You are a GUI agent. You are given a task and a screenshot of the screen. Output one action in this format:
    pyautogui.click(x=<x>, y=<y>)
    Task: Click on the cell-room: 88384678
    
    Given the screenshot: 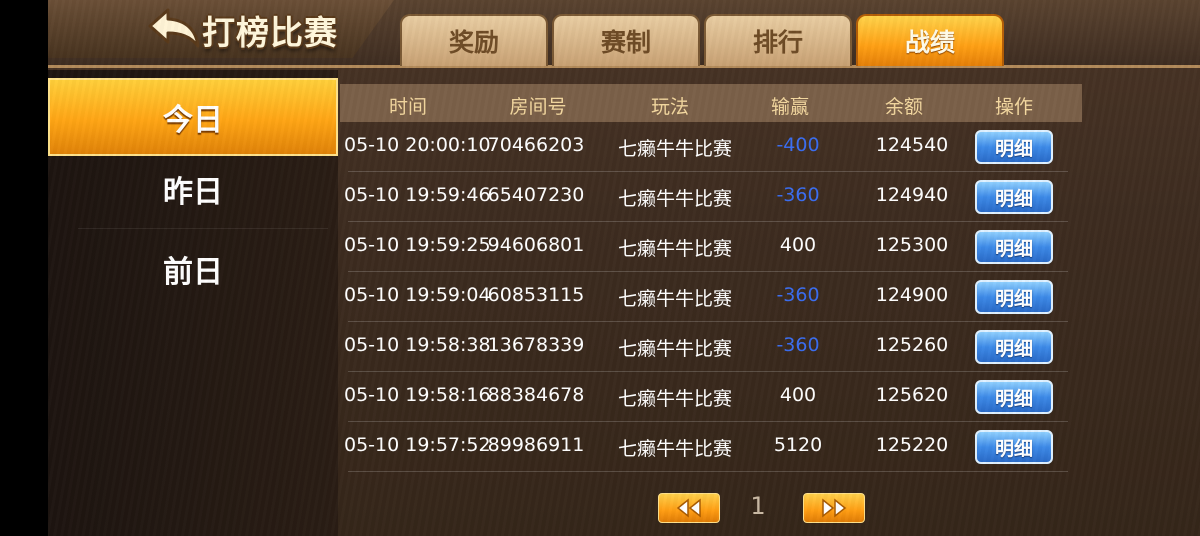 What is the action you would take?
    pyautogui.click(x=536, y=395)
    